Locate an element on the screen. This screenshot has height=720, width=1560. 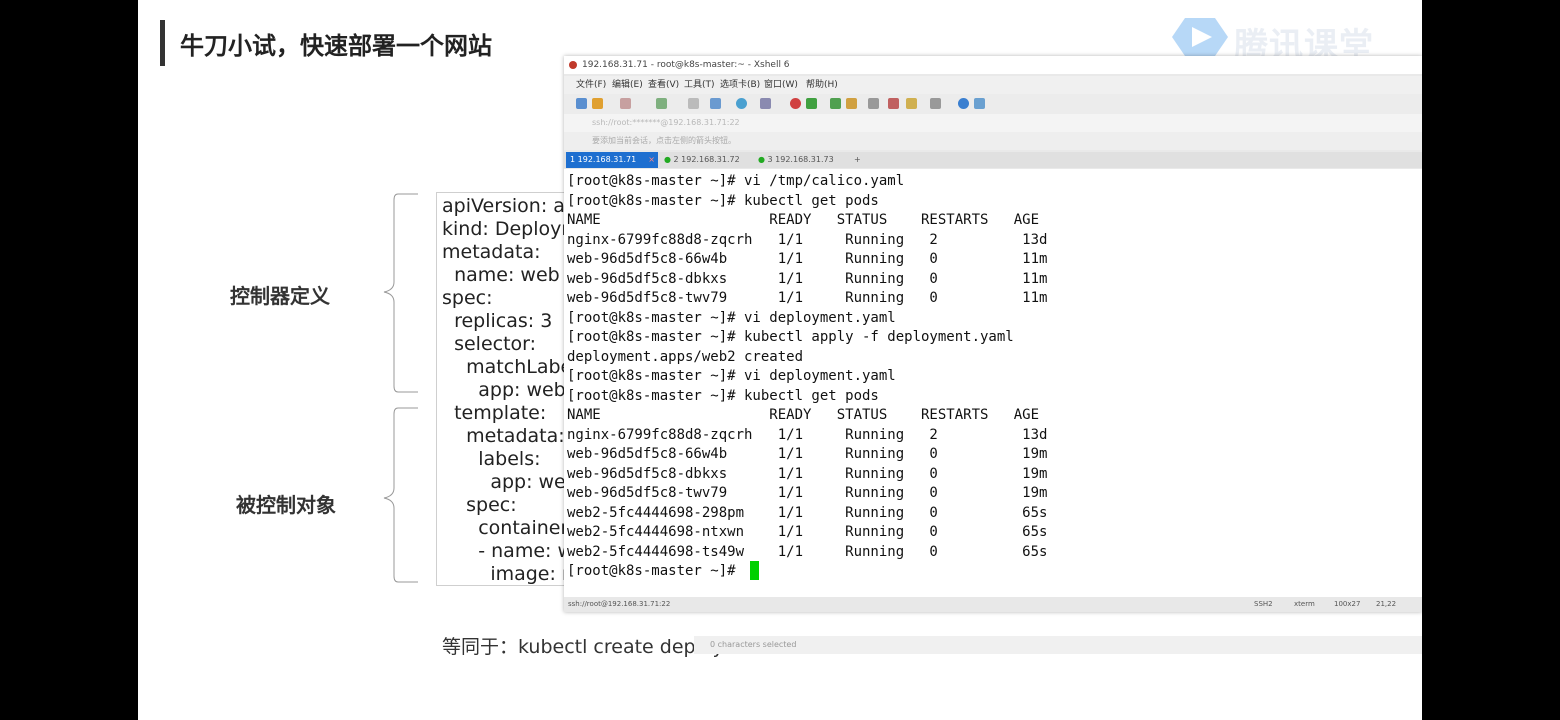
terminal-line: web2-5fc4444698-ts49w 1/1 Running 0 65s is located at coordinates (807, 551).